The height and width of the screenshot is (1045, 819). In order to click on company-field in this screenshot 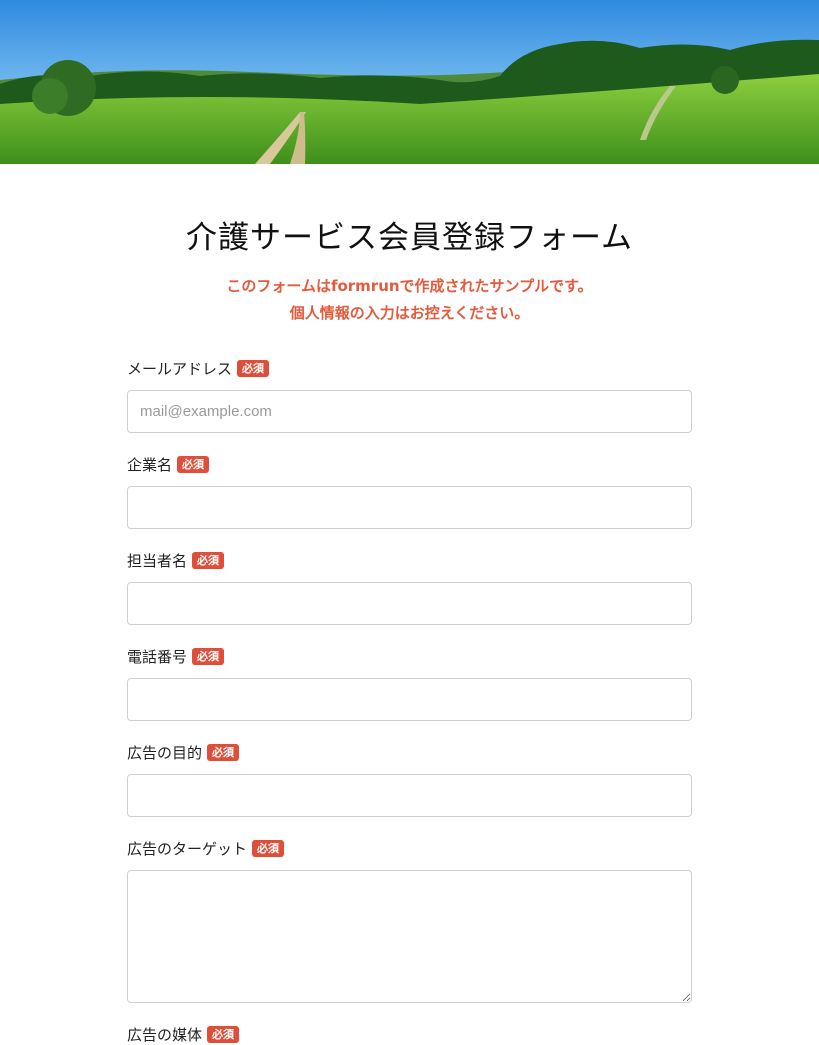, I will do `click(409, 507)`.